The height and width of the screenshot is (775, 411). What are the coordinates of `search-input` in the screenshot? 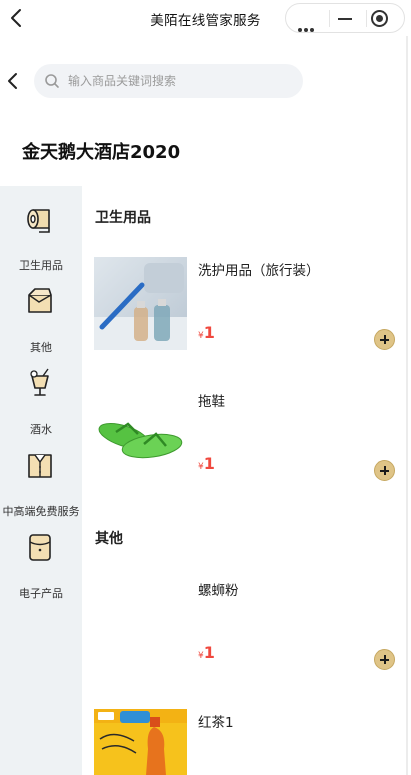 It's located at (180, 81).